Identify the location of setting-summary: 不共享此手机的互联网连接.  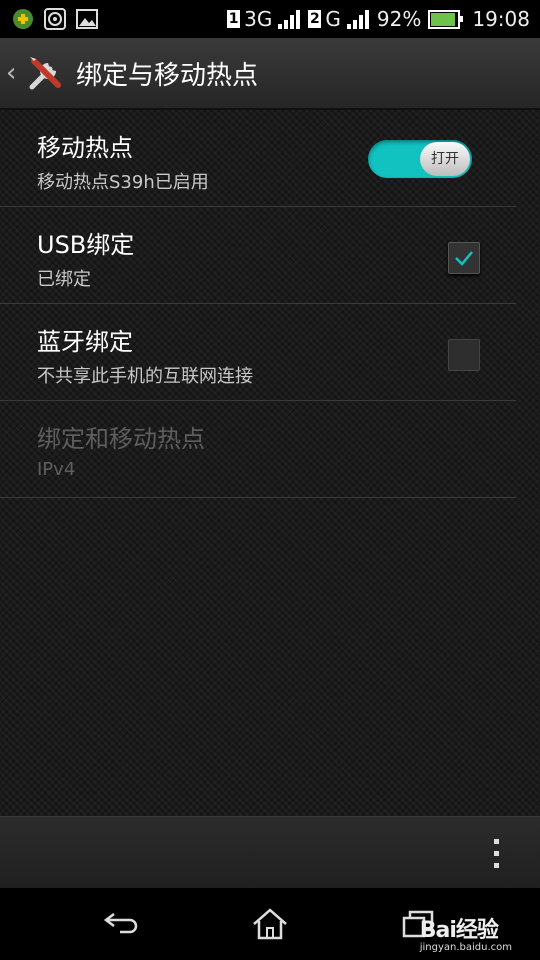
(145, 376).